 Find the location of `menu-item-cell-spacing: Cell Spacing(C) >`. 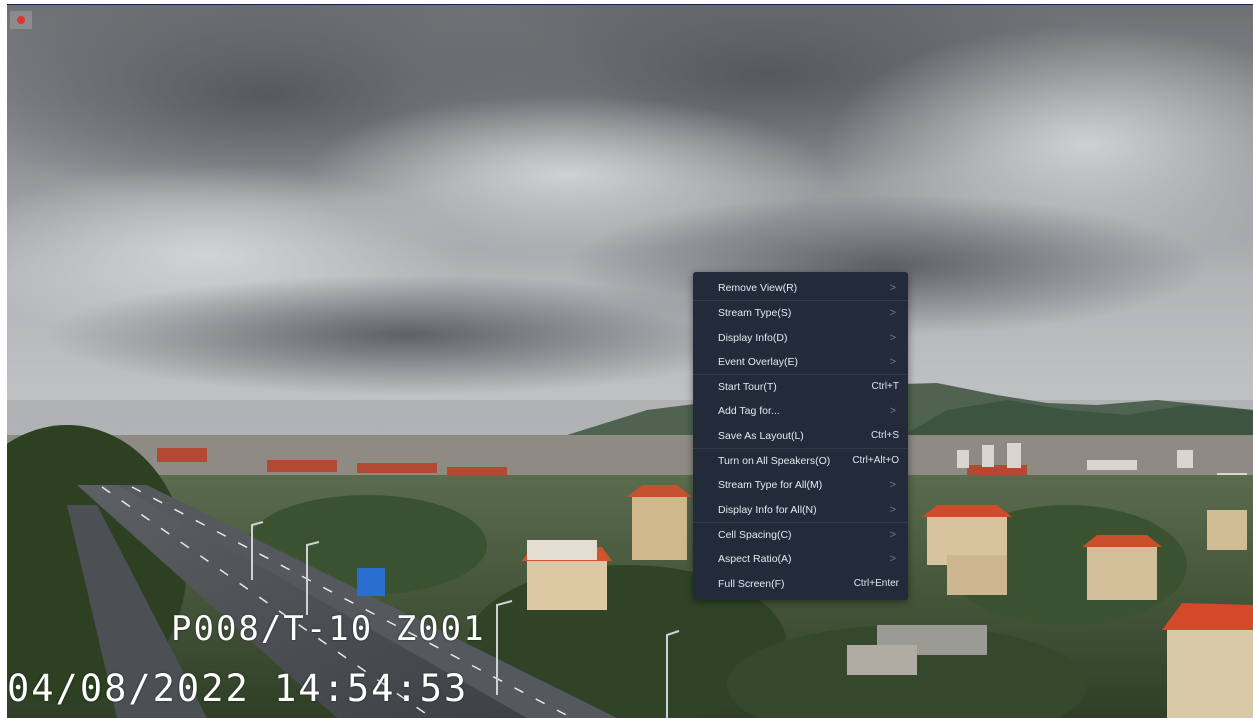

menu-item-cell-spacing: Cell Spacing(C) > is located at coordinates (800, 535).